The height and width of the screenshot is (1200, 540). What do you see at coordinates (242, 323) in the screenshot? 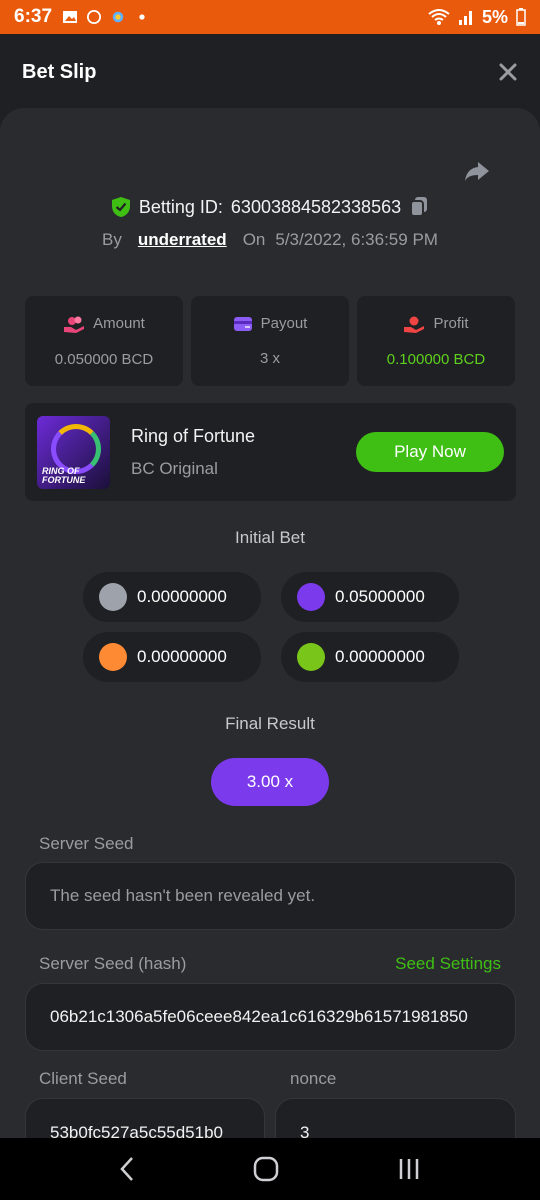
I see `card-icon` at bounding box center [242, 323].